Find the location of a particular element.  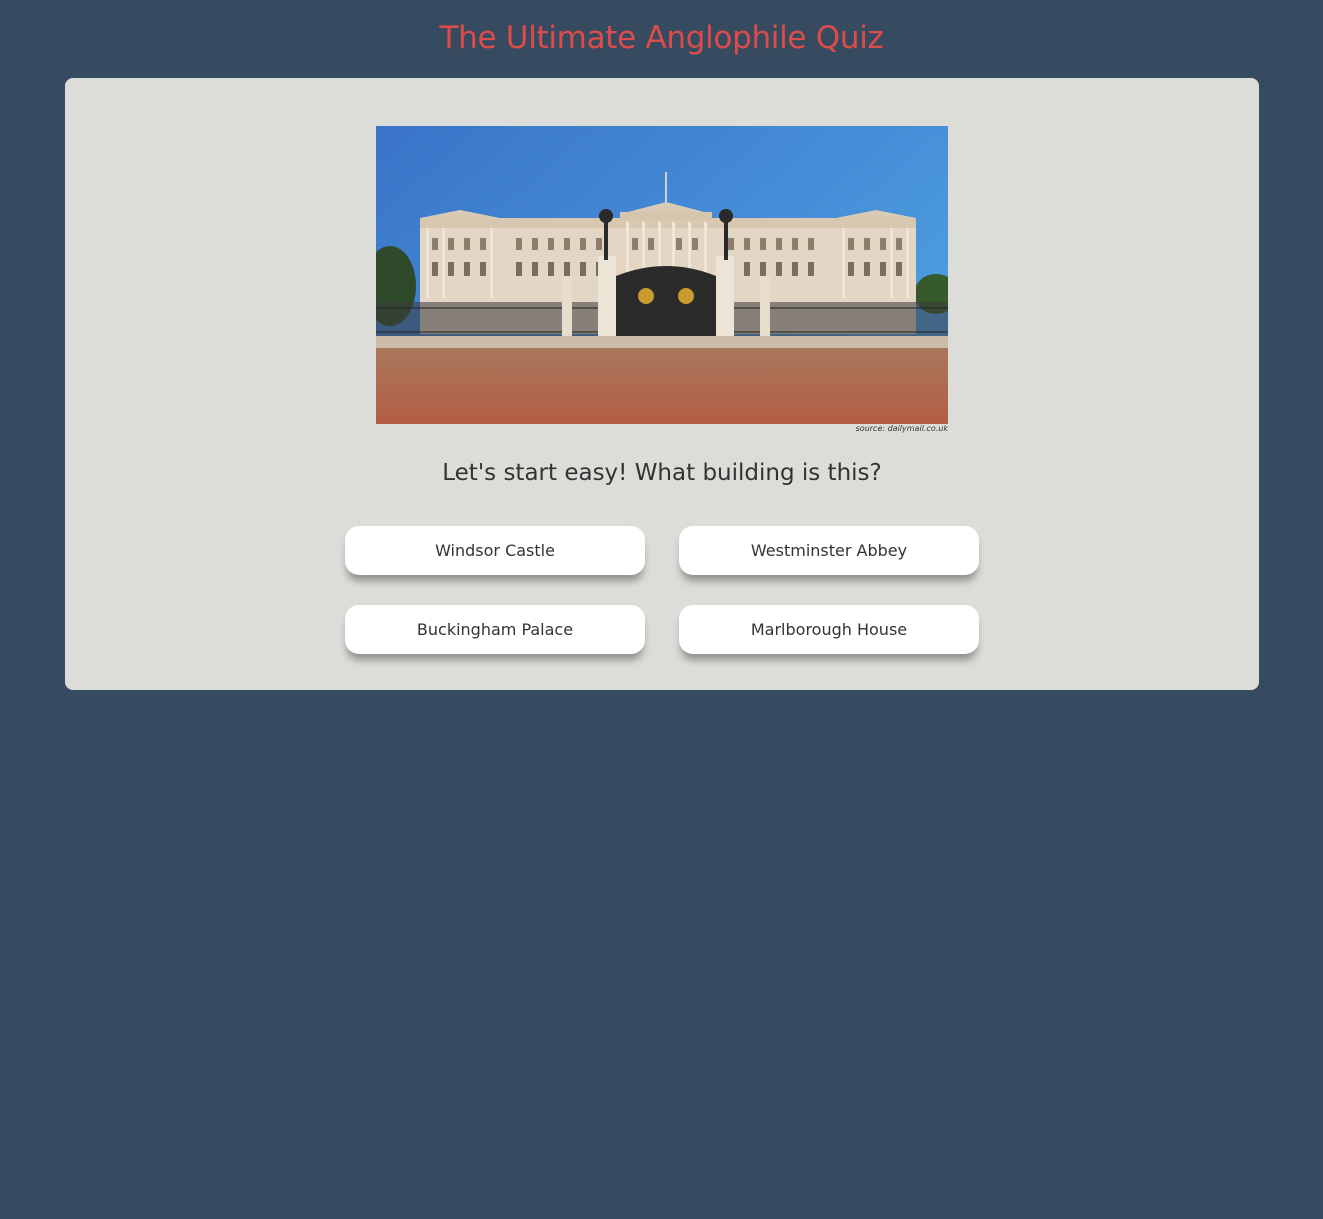

question-photo is located at coordinates (662, 275).